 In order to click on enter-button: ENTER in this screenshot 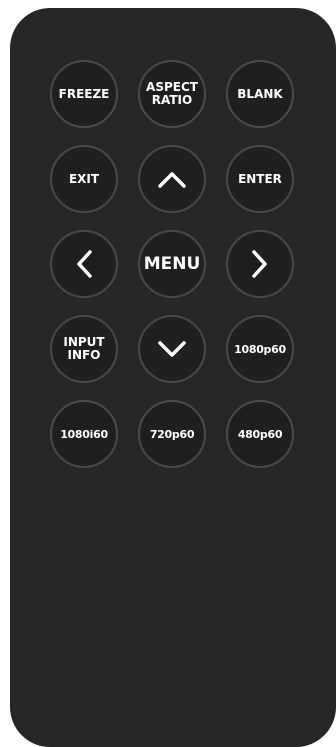, I will do `click(260, 179)`.